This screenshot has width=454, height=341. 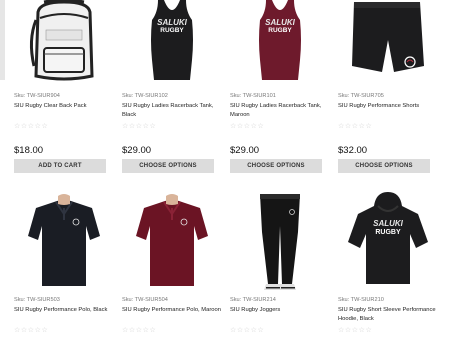 What do you see at coordinates (361, 96) in the screenshot?
I see `product-sku: Sku: TW-SIUR705` at bounding box center [361, 96].